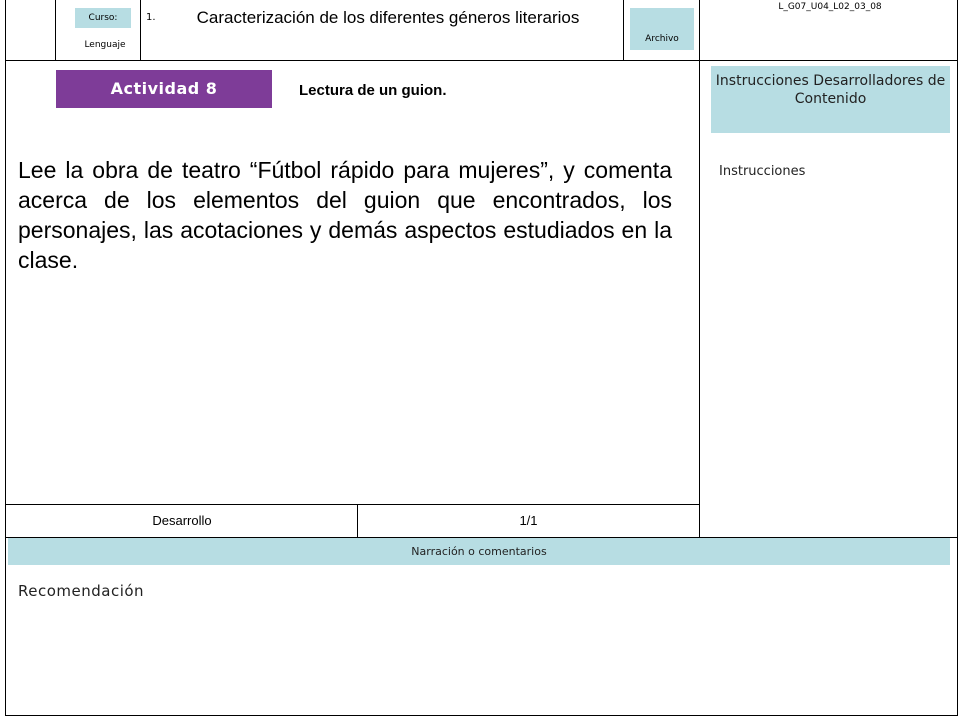 The height and width of the screenshot is (720, 960). What do you see at coordinates (699, 299) in the screenshot?
I see `main-right-border` at bounding box center [699, 299].